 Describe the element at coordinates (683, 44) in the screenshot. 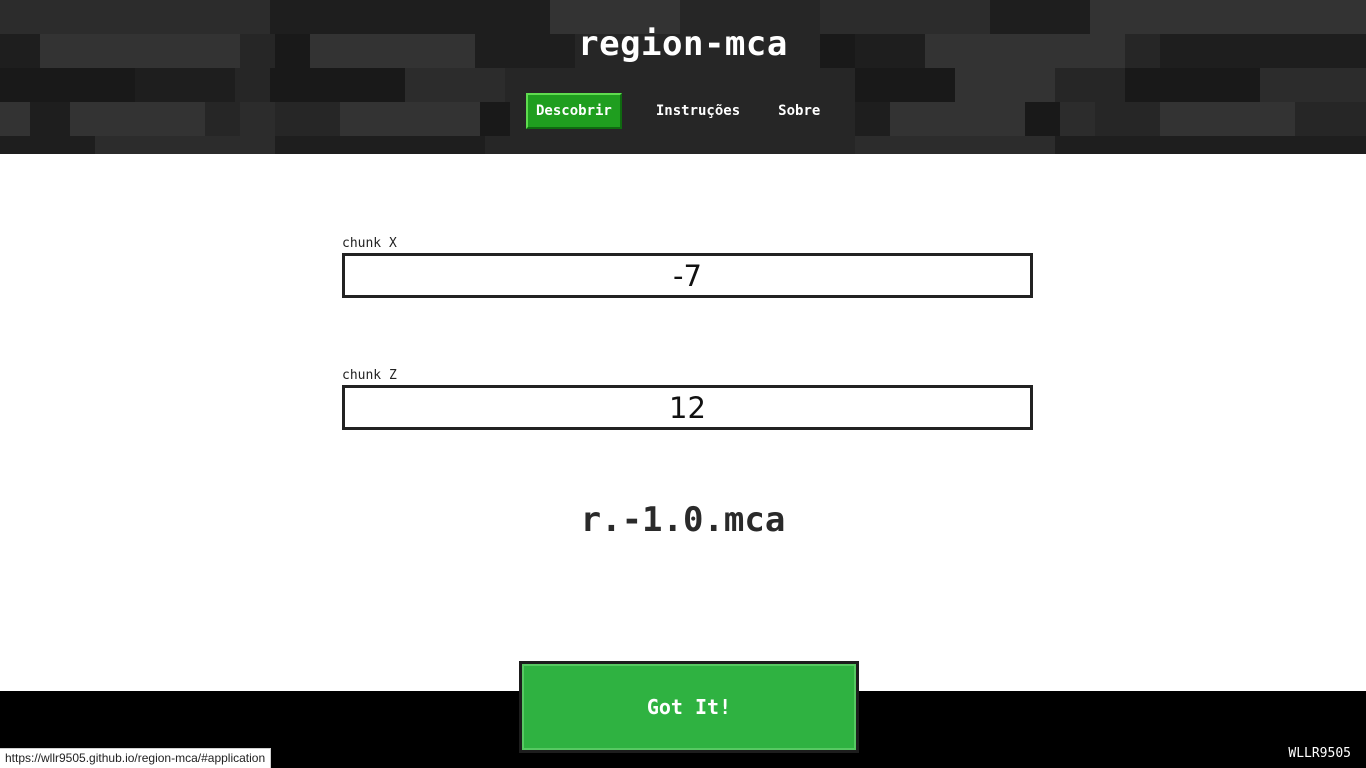

I see `site-title: region-mca` at that location.